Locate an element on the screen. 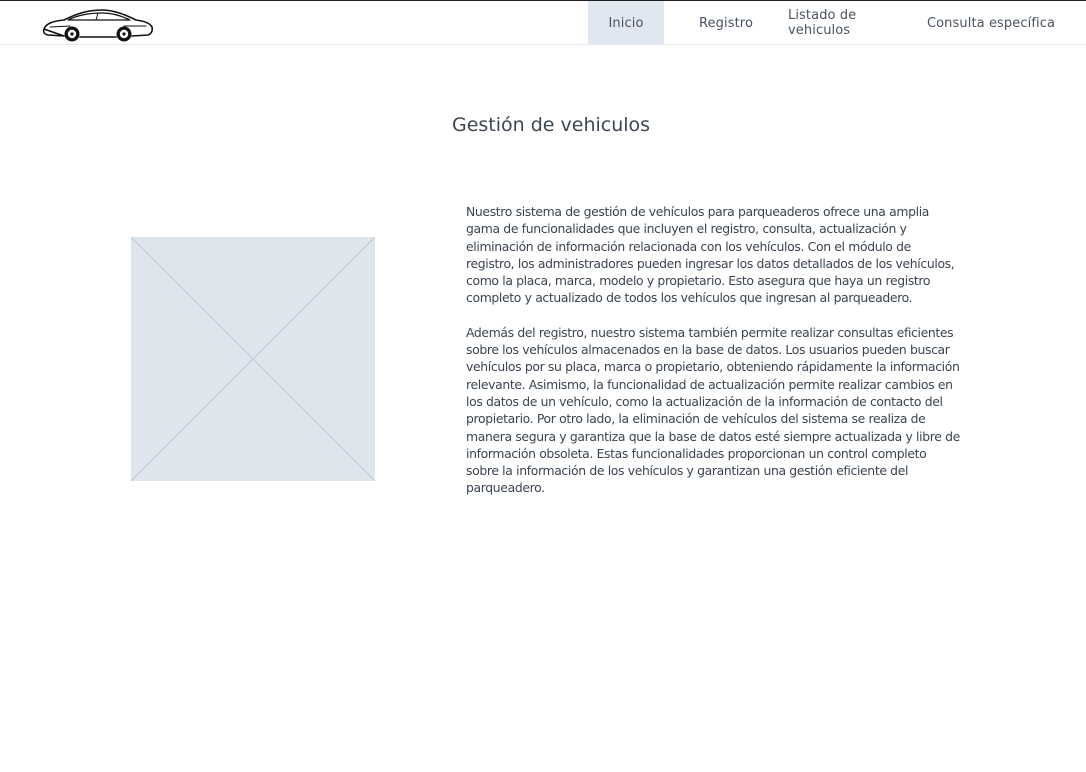 Image resolution: width=1086 pixels, height=772 pixels. sports-car-icon is located at coordinates (98, 24).